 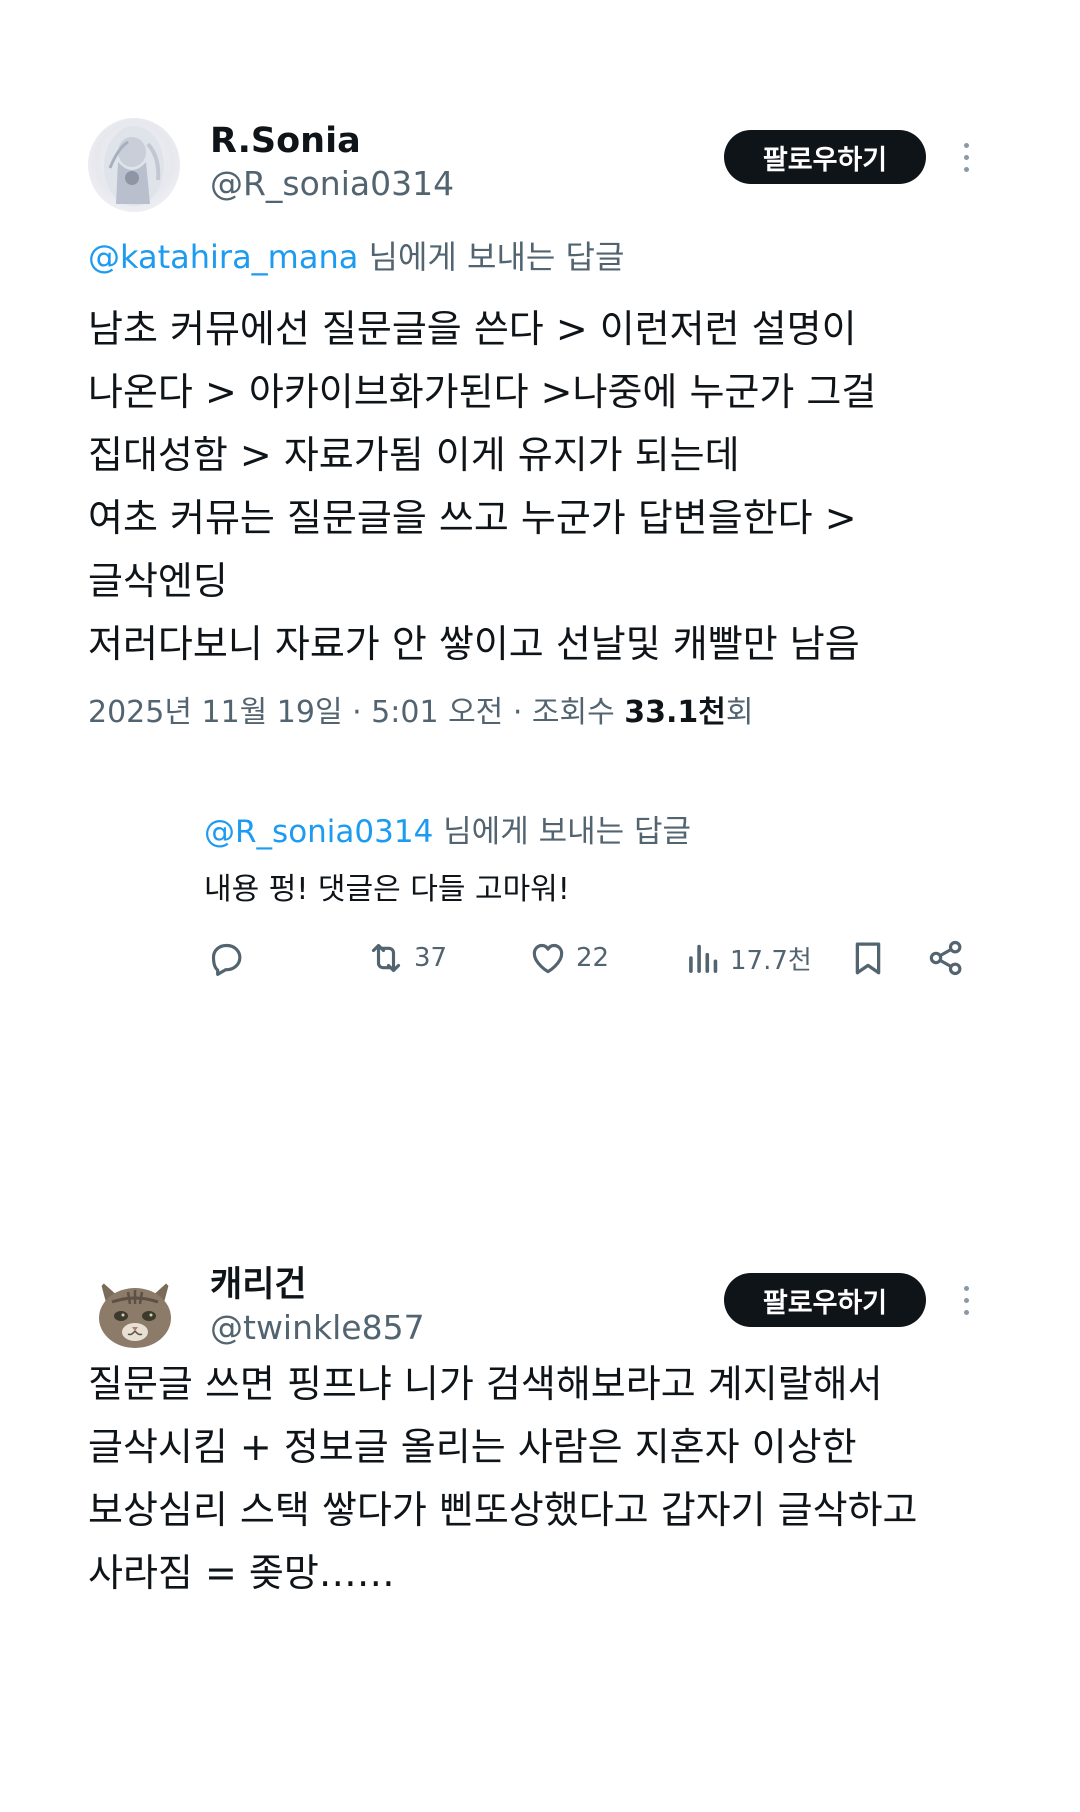 I want to click on reply-bubble-icon, so click(x=226, y=959).